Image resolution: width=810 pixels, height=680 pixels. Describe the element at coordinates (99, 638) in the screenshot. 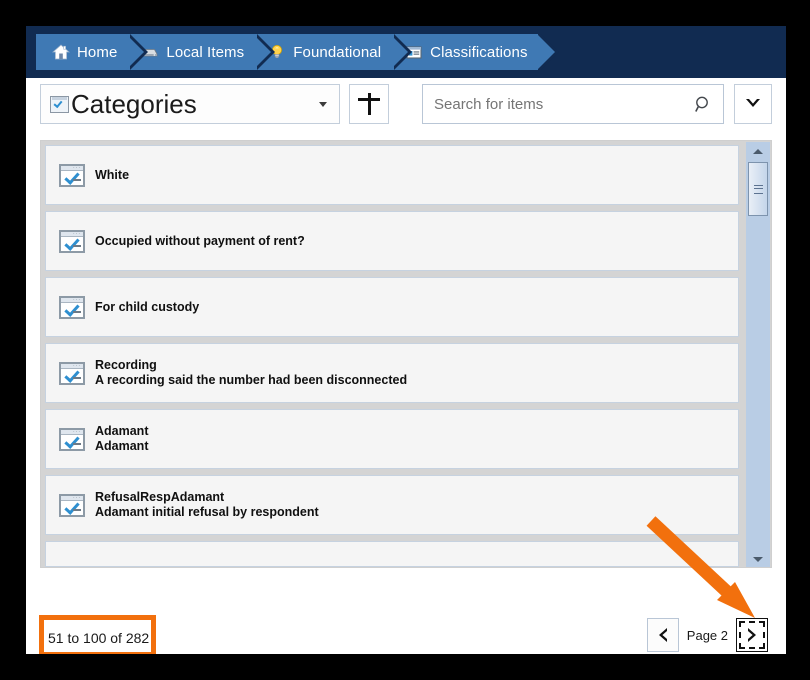

I see `result-range-label: 51 to 100 of 282` at that location.